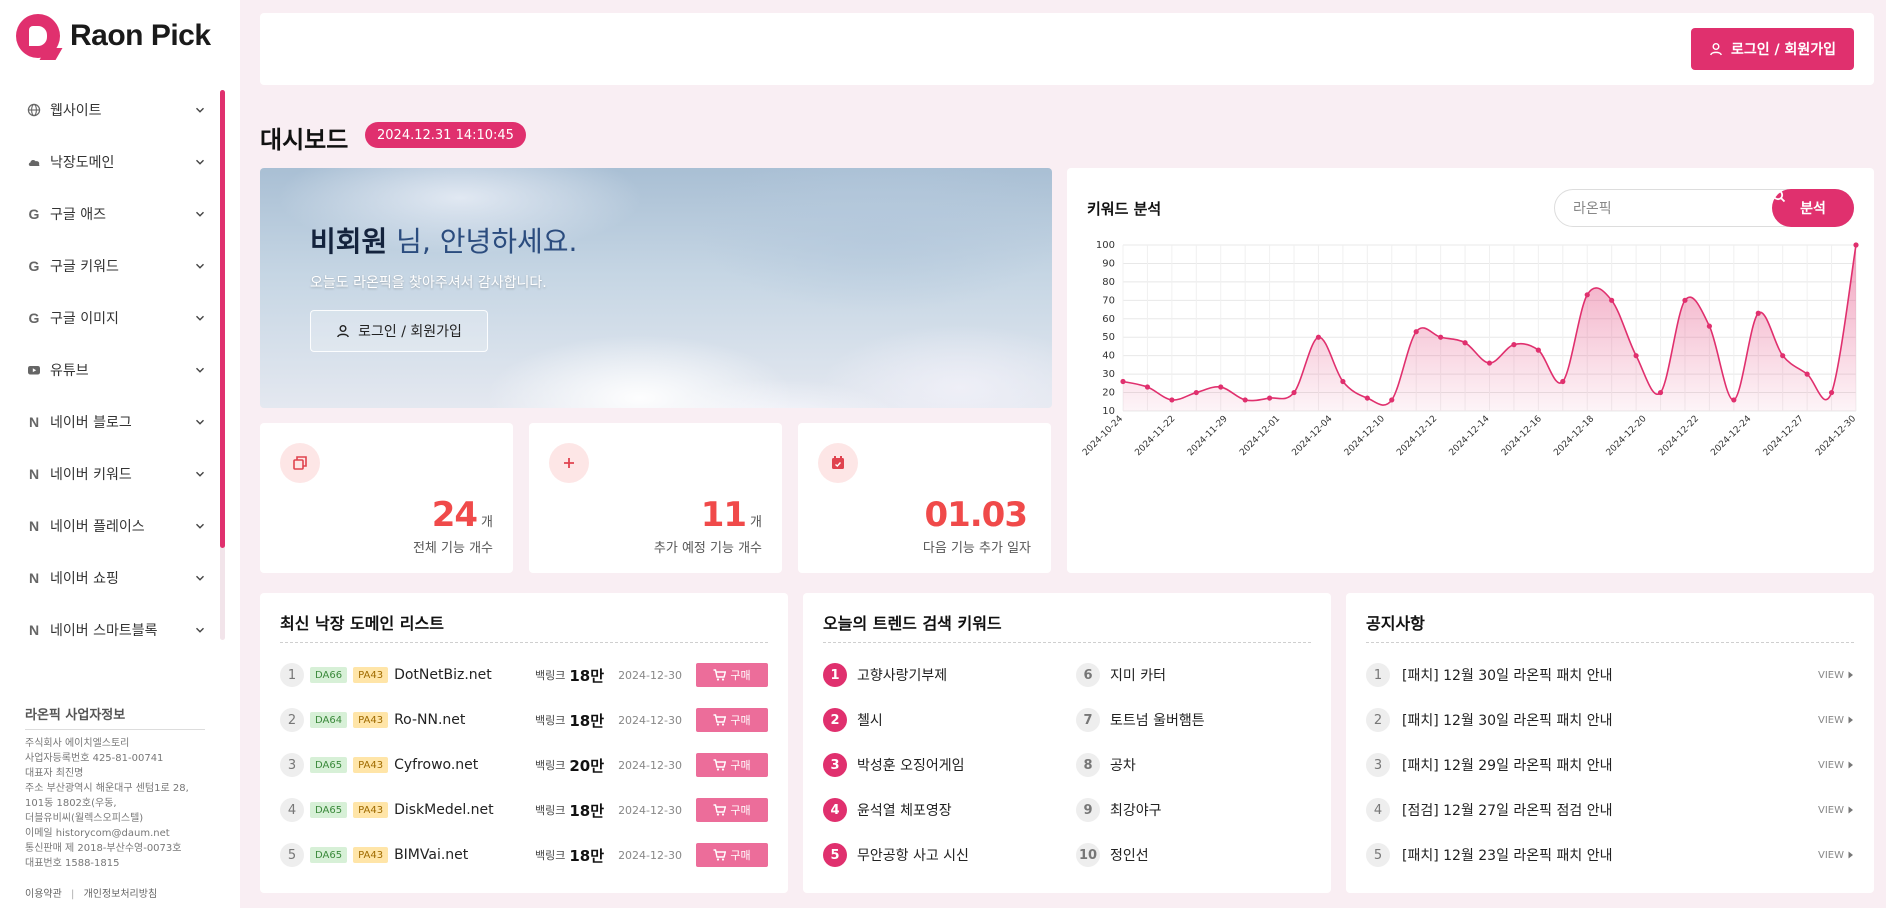  Describe the element at coordinates (1610, 765) in the screenshot. I see `notice-row: 3 [패치] 12월 29일 라온픽 패치 안내 VIEW` at that location.